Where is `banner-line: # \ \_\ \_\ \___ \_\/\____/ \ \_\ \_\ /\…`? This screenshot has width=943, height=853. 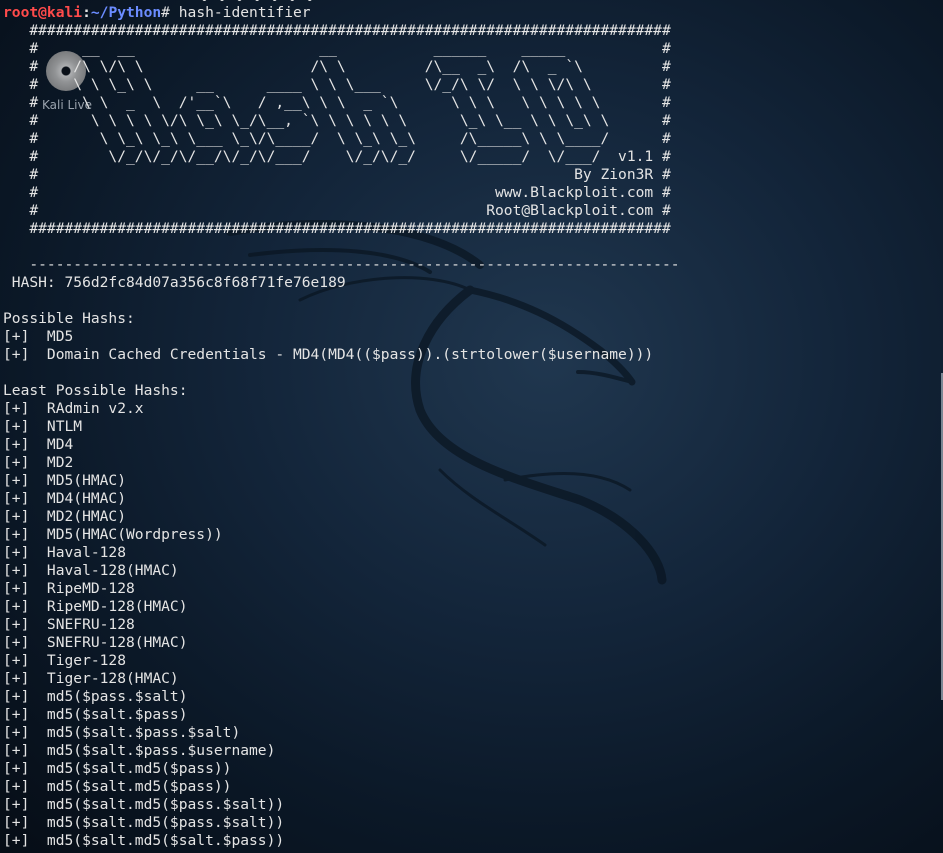
banner-line: # \ \_\ \_\ \___ \_\/\____/ \ \_\ \_\ /\… is located at coordinates (337, 138).